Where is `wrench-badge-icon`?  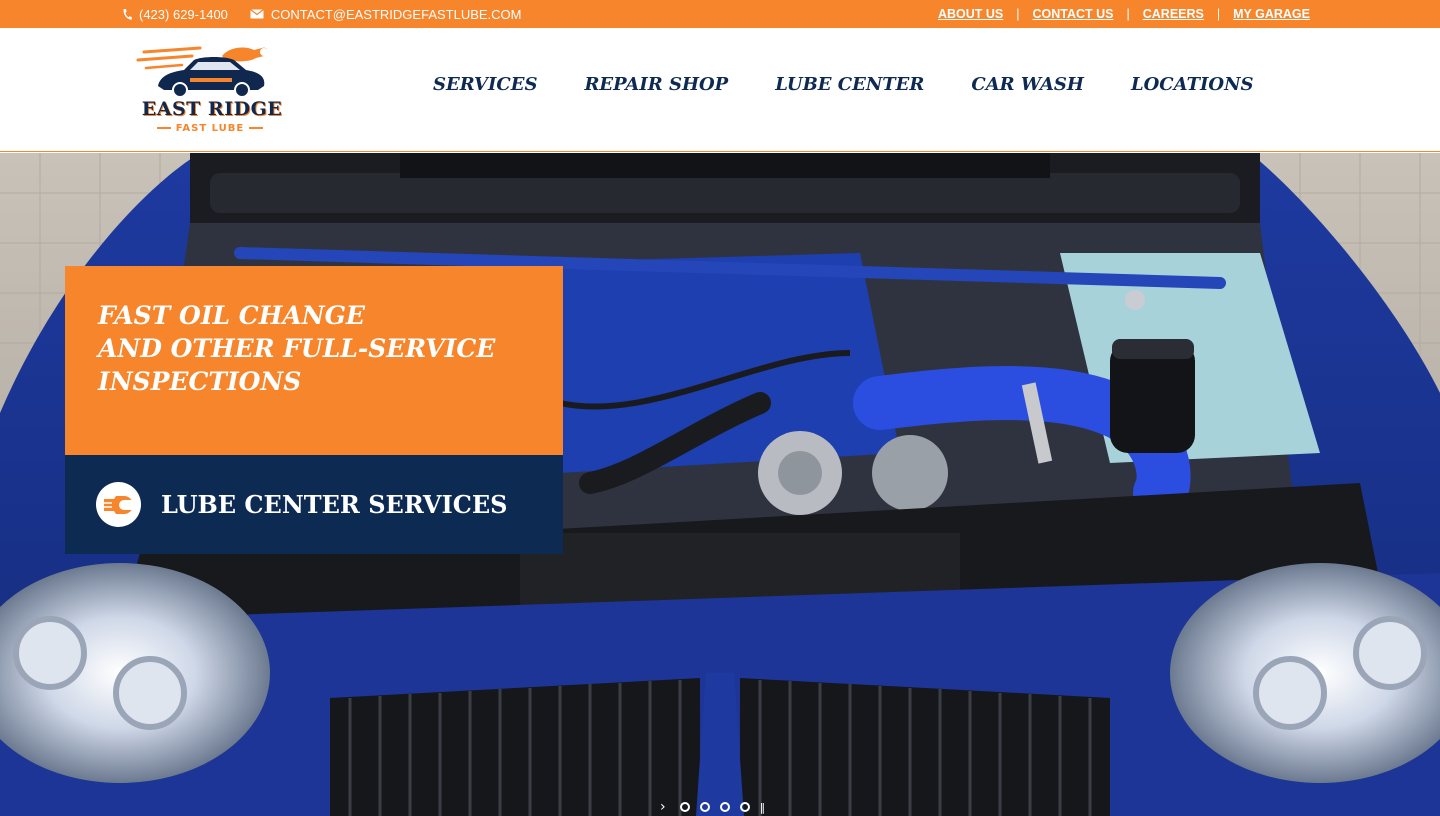
wrench-badge-icon is located at coordinates (118, 504).